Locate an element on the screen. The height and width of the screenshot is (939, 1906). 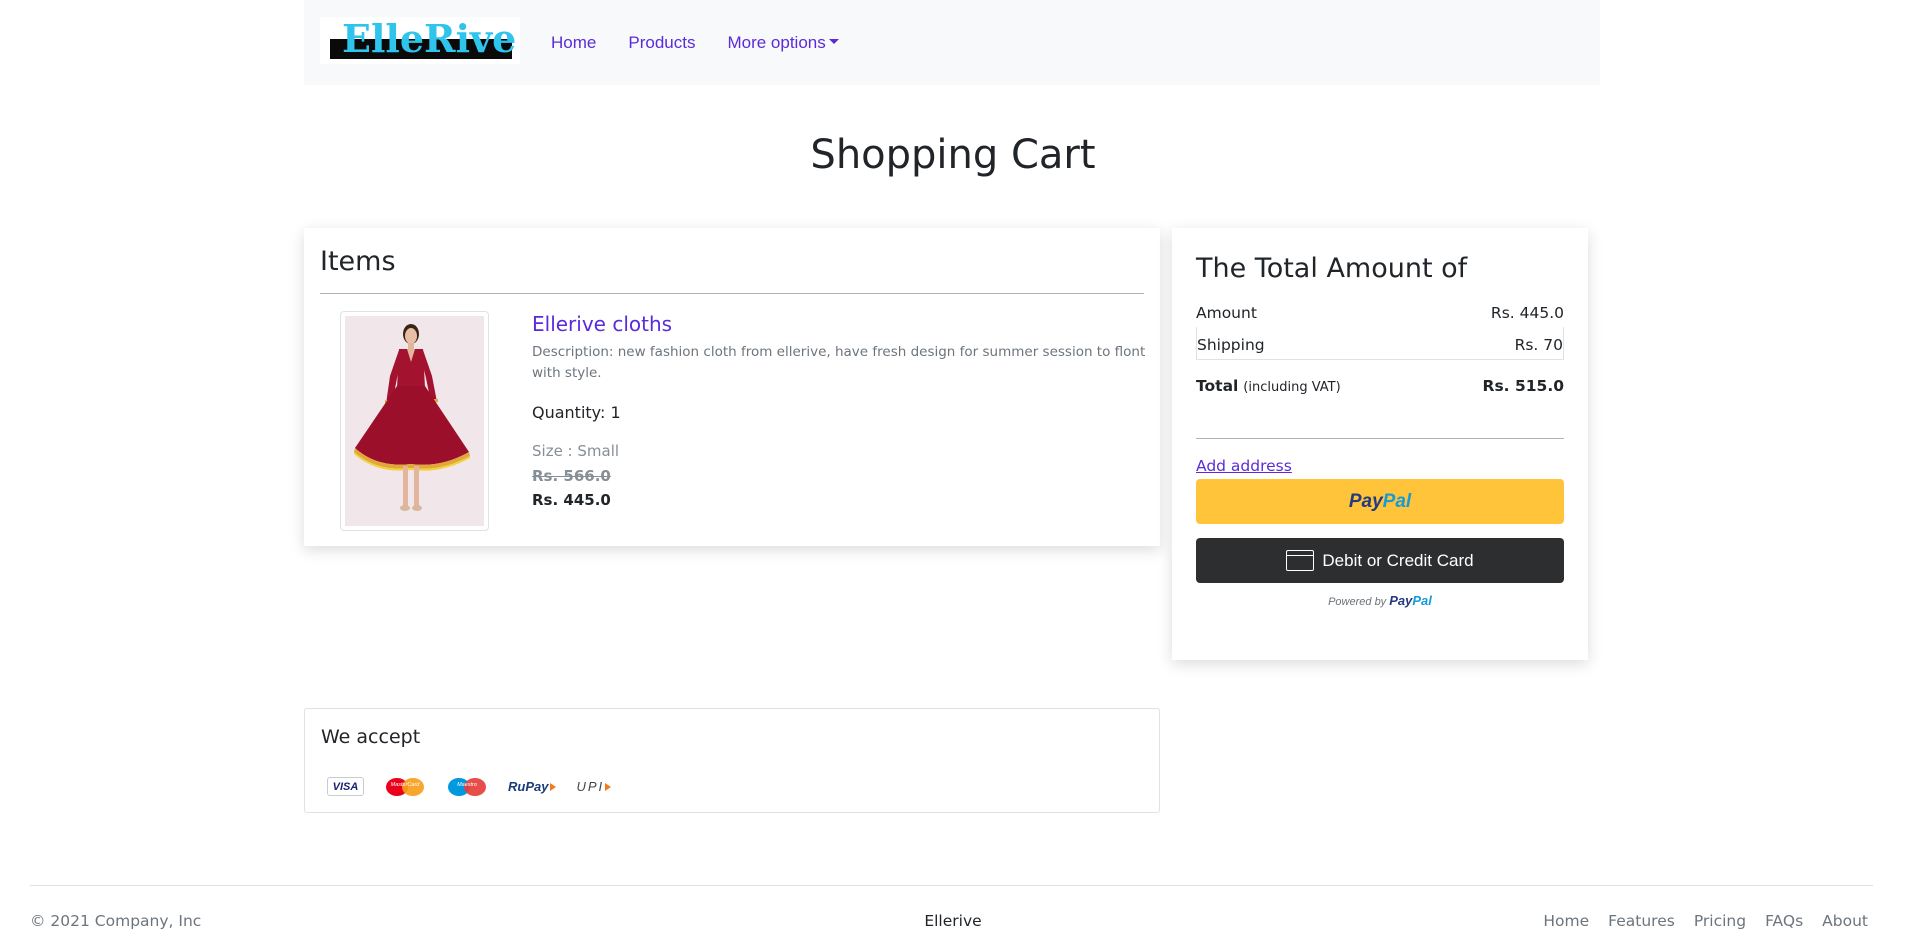
navbar: ElleRive Home Products More options is located at coordinates (952, 42).